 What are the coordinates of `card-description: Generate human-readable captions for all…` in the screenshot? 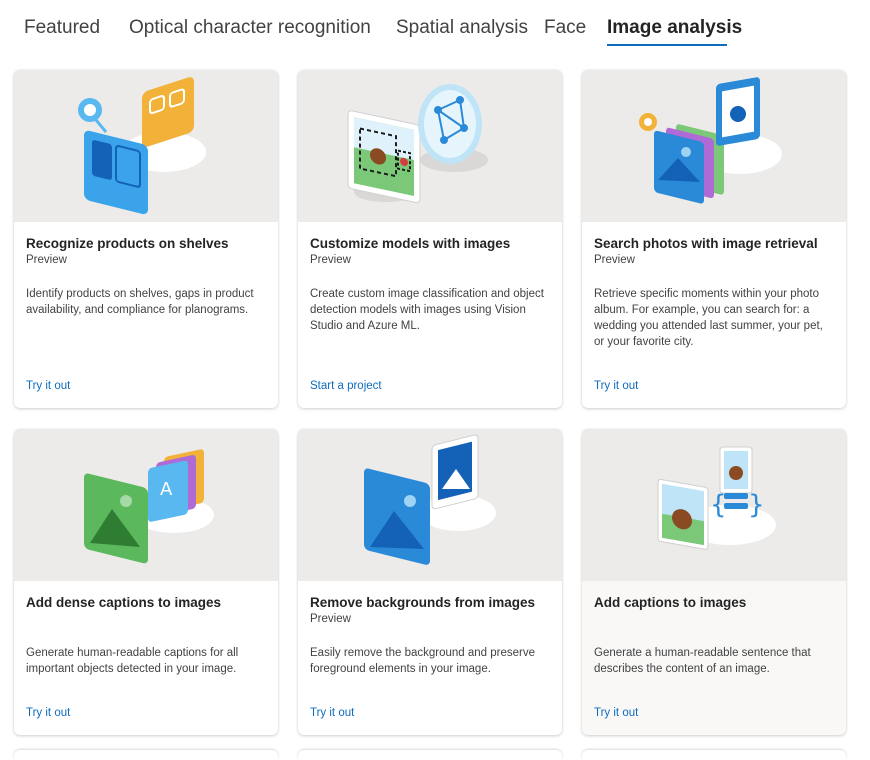 It's located at (132, 661).